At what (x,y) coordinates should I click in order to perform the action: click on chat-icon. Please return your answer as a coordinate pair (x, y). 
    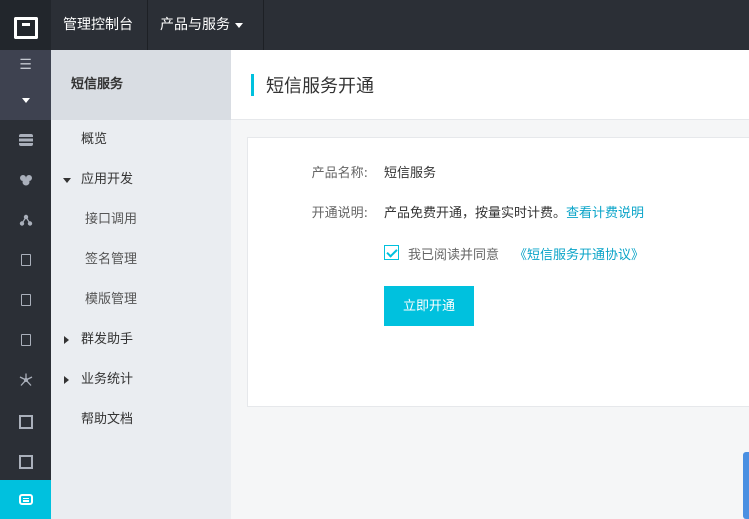
    Looking at the image, I should click on (25, 499).